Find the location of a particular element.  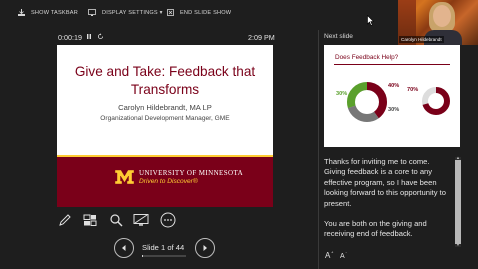

display-settings-button: DISPLAY SETTINGS ▾ is located at coordinates (125, 13).